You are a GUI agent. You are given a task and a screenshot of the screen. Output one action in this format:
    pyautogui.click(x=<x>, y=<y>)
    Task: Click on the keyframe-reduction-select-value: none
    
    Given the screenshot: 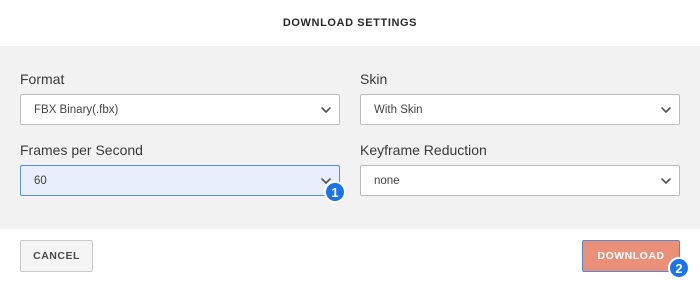 What is the action you would take?
    pyautogui.click(x=387, y=180)
    